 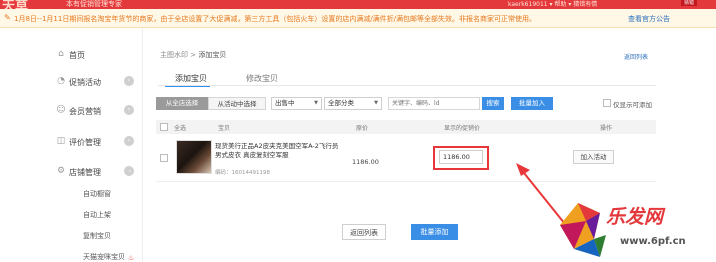 What do you see at coordinates (182, 103) in the screenshot?
I see `select-from-shop-button: 从全店选择` at bounding box center [182, 103].